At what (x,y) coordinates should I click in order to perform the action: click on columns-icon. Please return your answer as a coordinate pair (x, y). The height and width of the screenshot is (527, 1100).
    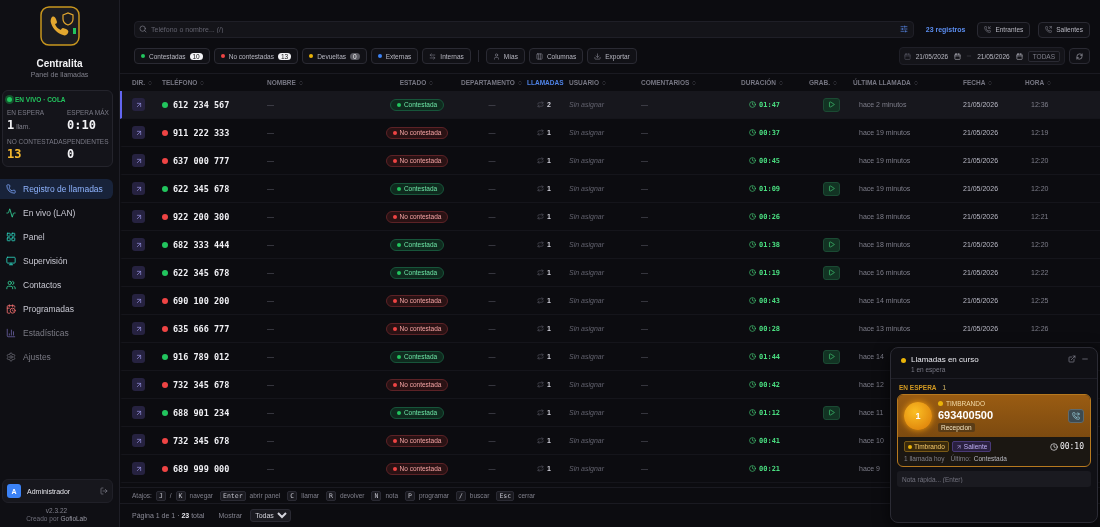
    Looking at the image, I should click on (539, 56).